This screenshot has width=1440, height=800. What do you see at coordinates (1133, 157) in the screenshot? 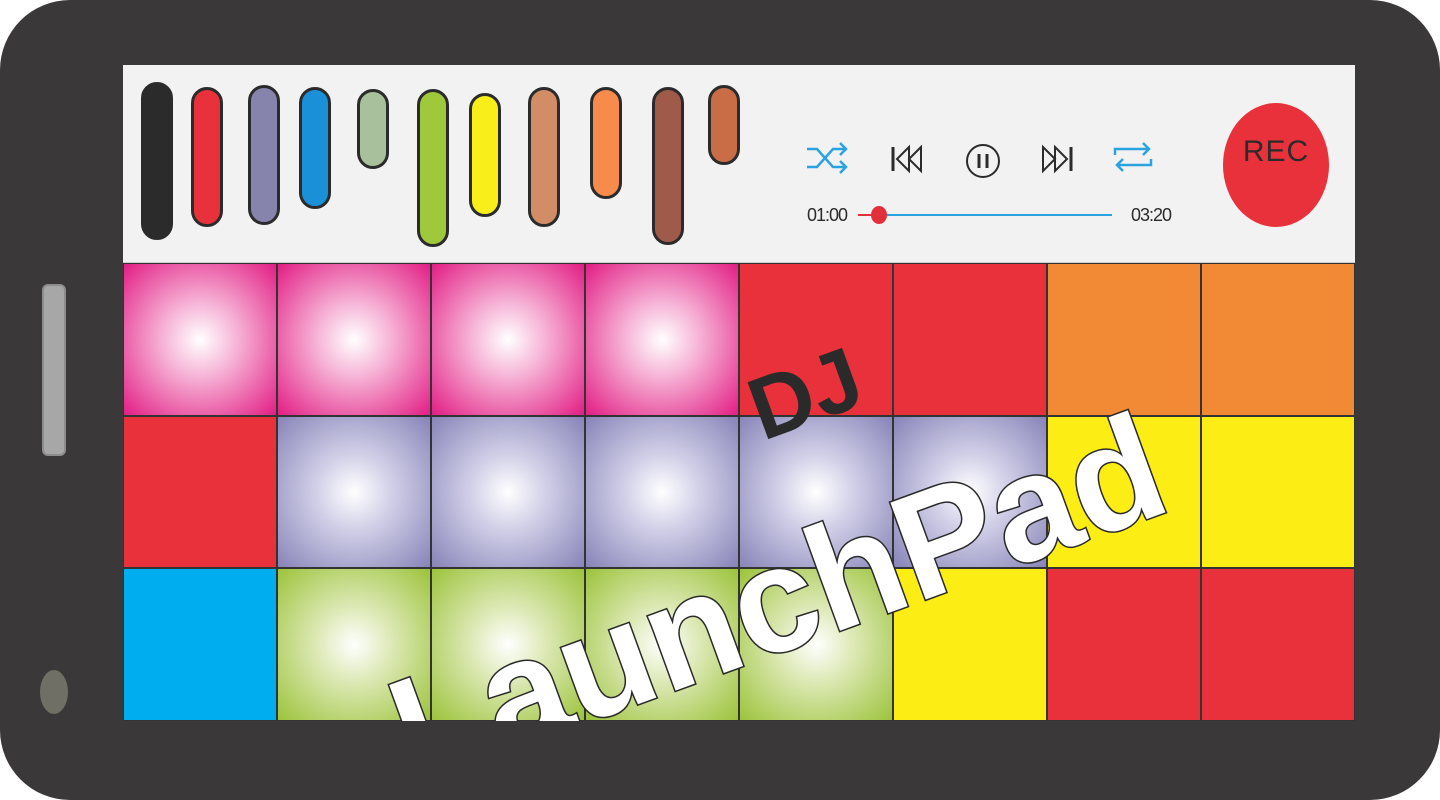
I see `repeat-icon` at bounding box center [1133, 157].